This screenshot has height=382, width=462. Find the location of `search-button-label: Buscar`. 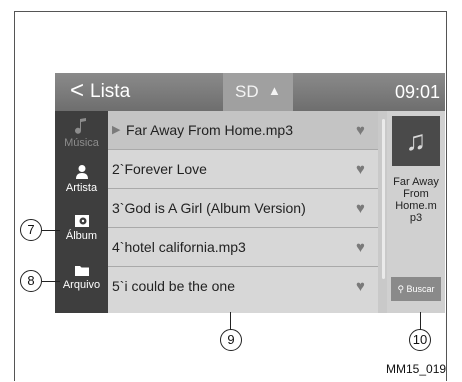

search-button-label: Buscar is located at coordinates (420, 289).